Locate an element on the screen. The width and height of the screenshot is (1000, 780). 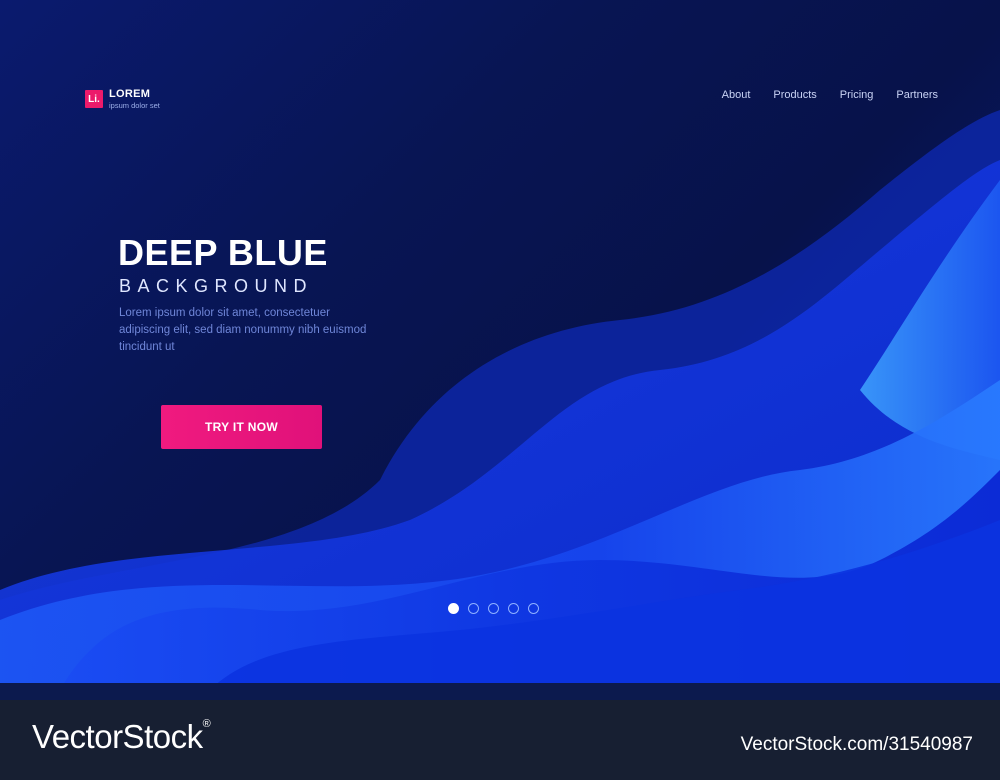
nav-item-products: Products is located at coordinates (794, 95).